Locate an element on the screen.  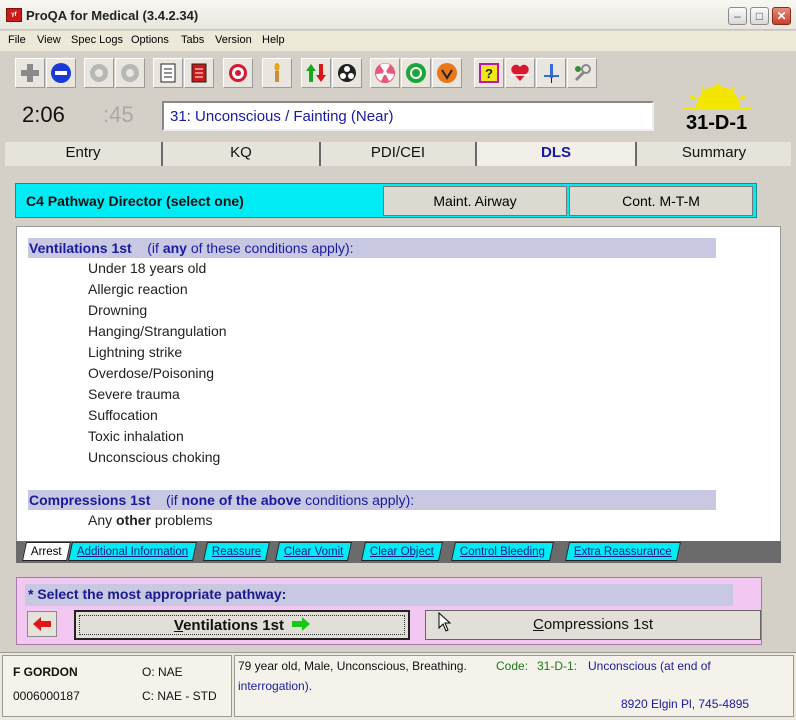
compressions-first-button: Compressions 1st is located at coordinates (593, 625).